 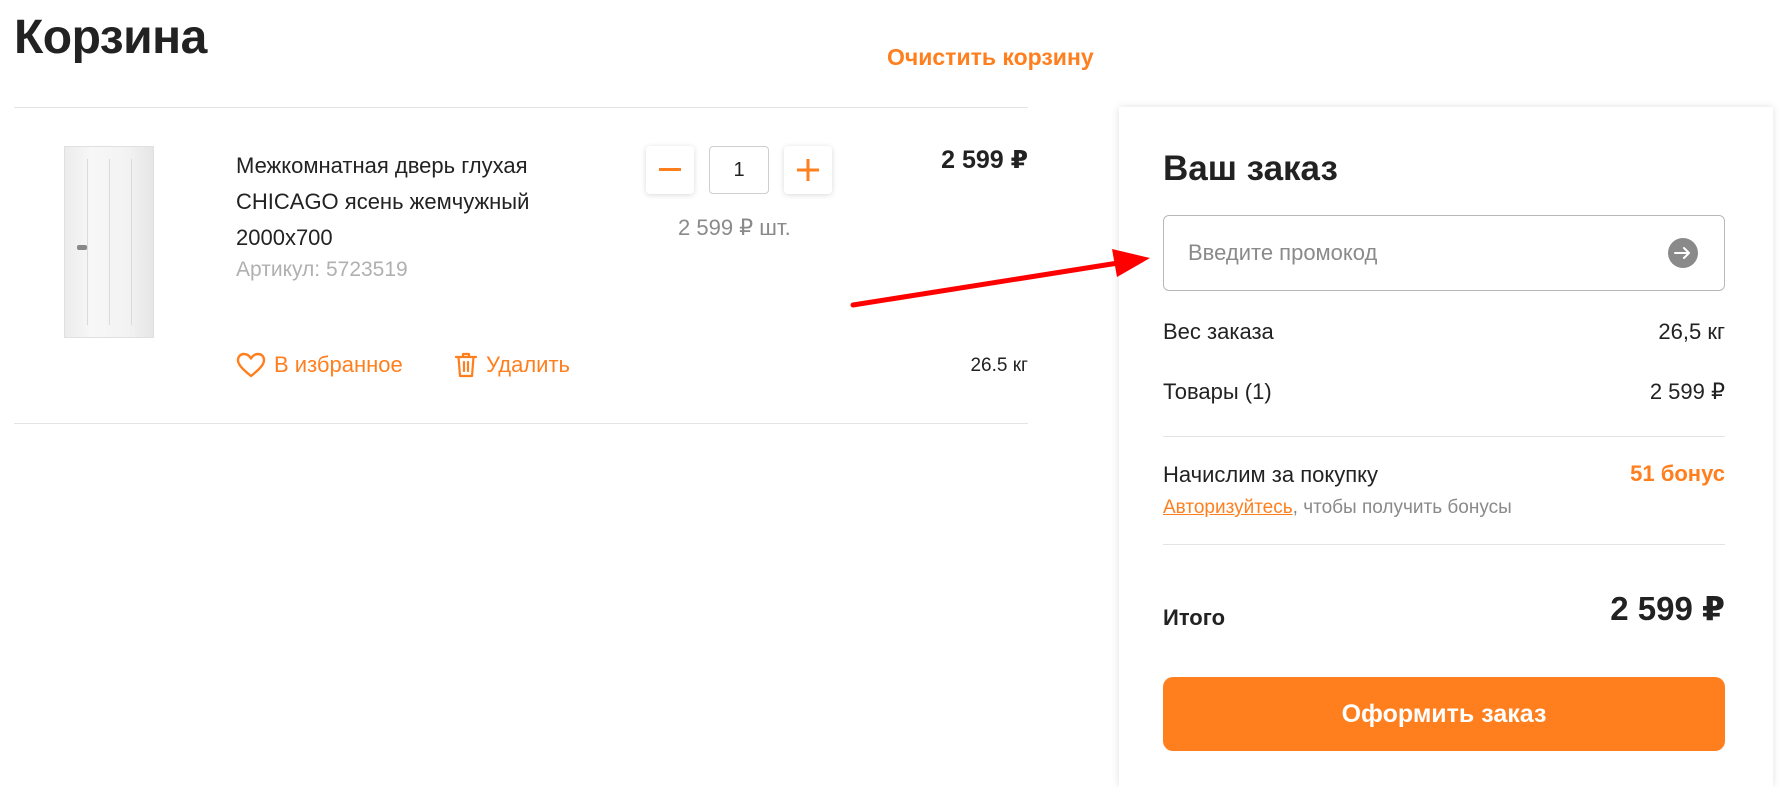 What do you see at coordinates (1228, 507) in the screenshot?
I see `auth-link: Авторизуйтесь` at bounding box center [1228, 507].